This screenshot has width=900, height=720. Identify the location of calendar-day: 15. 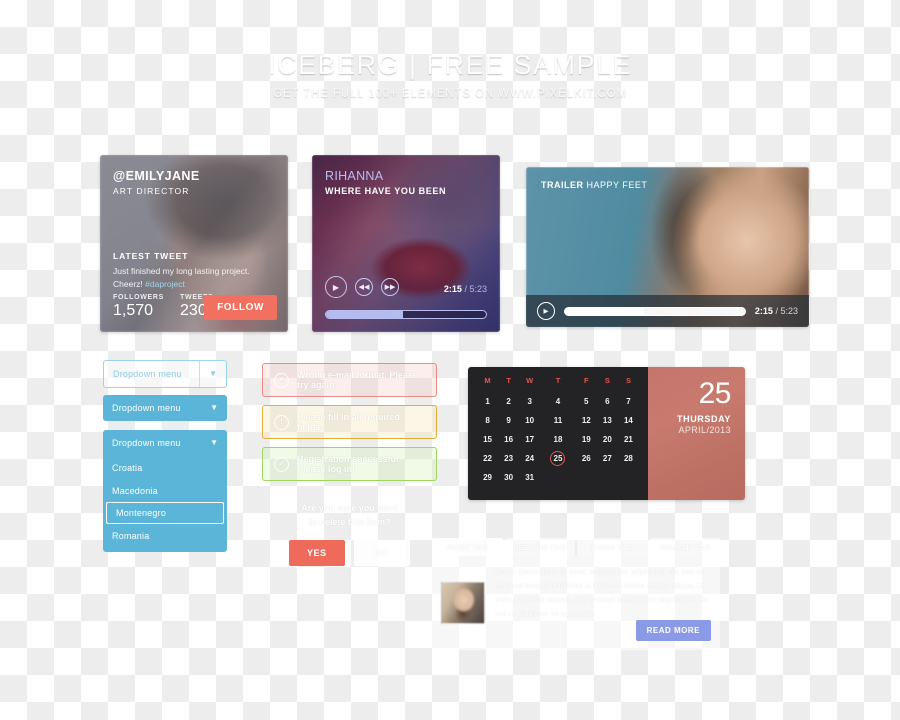
(487, 439).